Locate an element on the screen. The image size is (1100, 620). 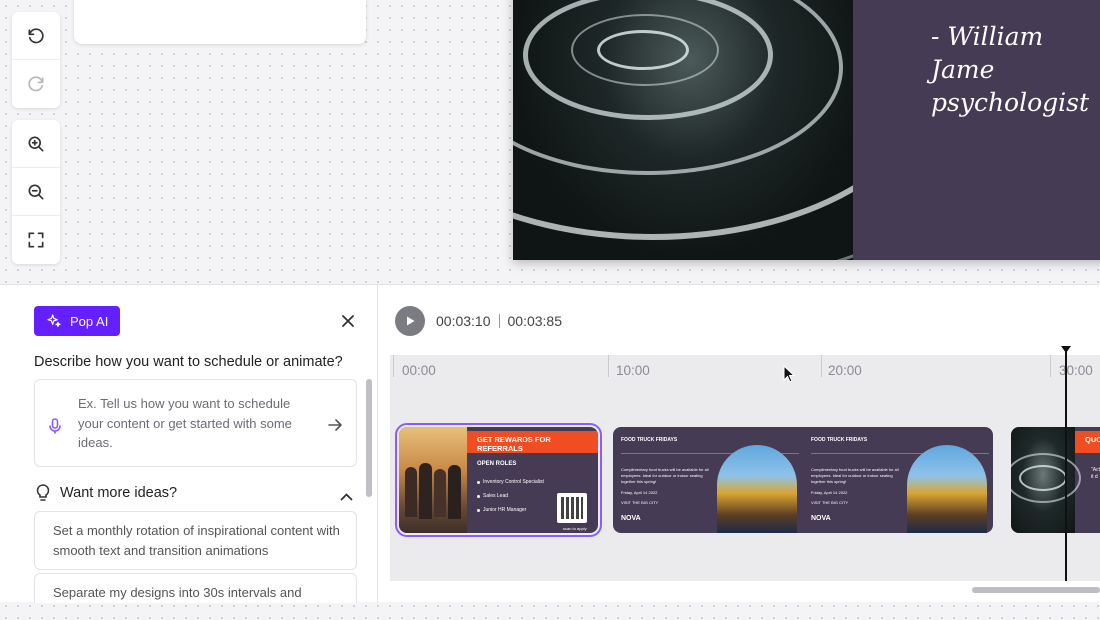
time-separator is located at coordinates (499, 321).